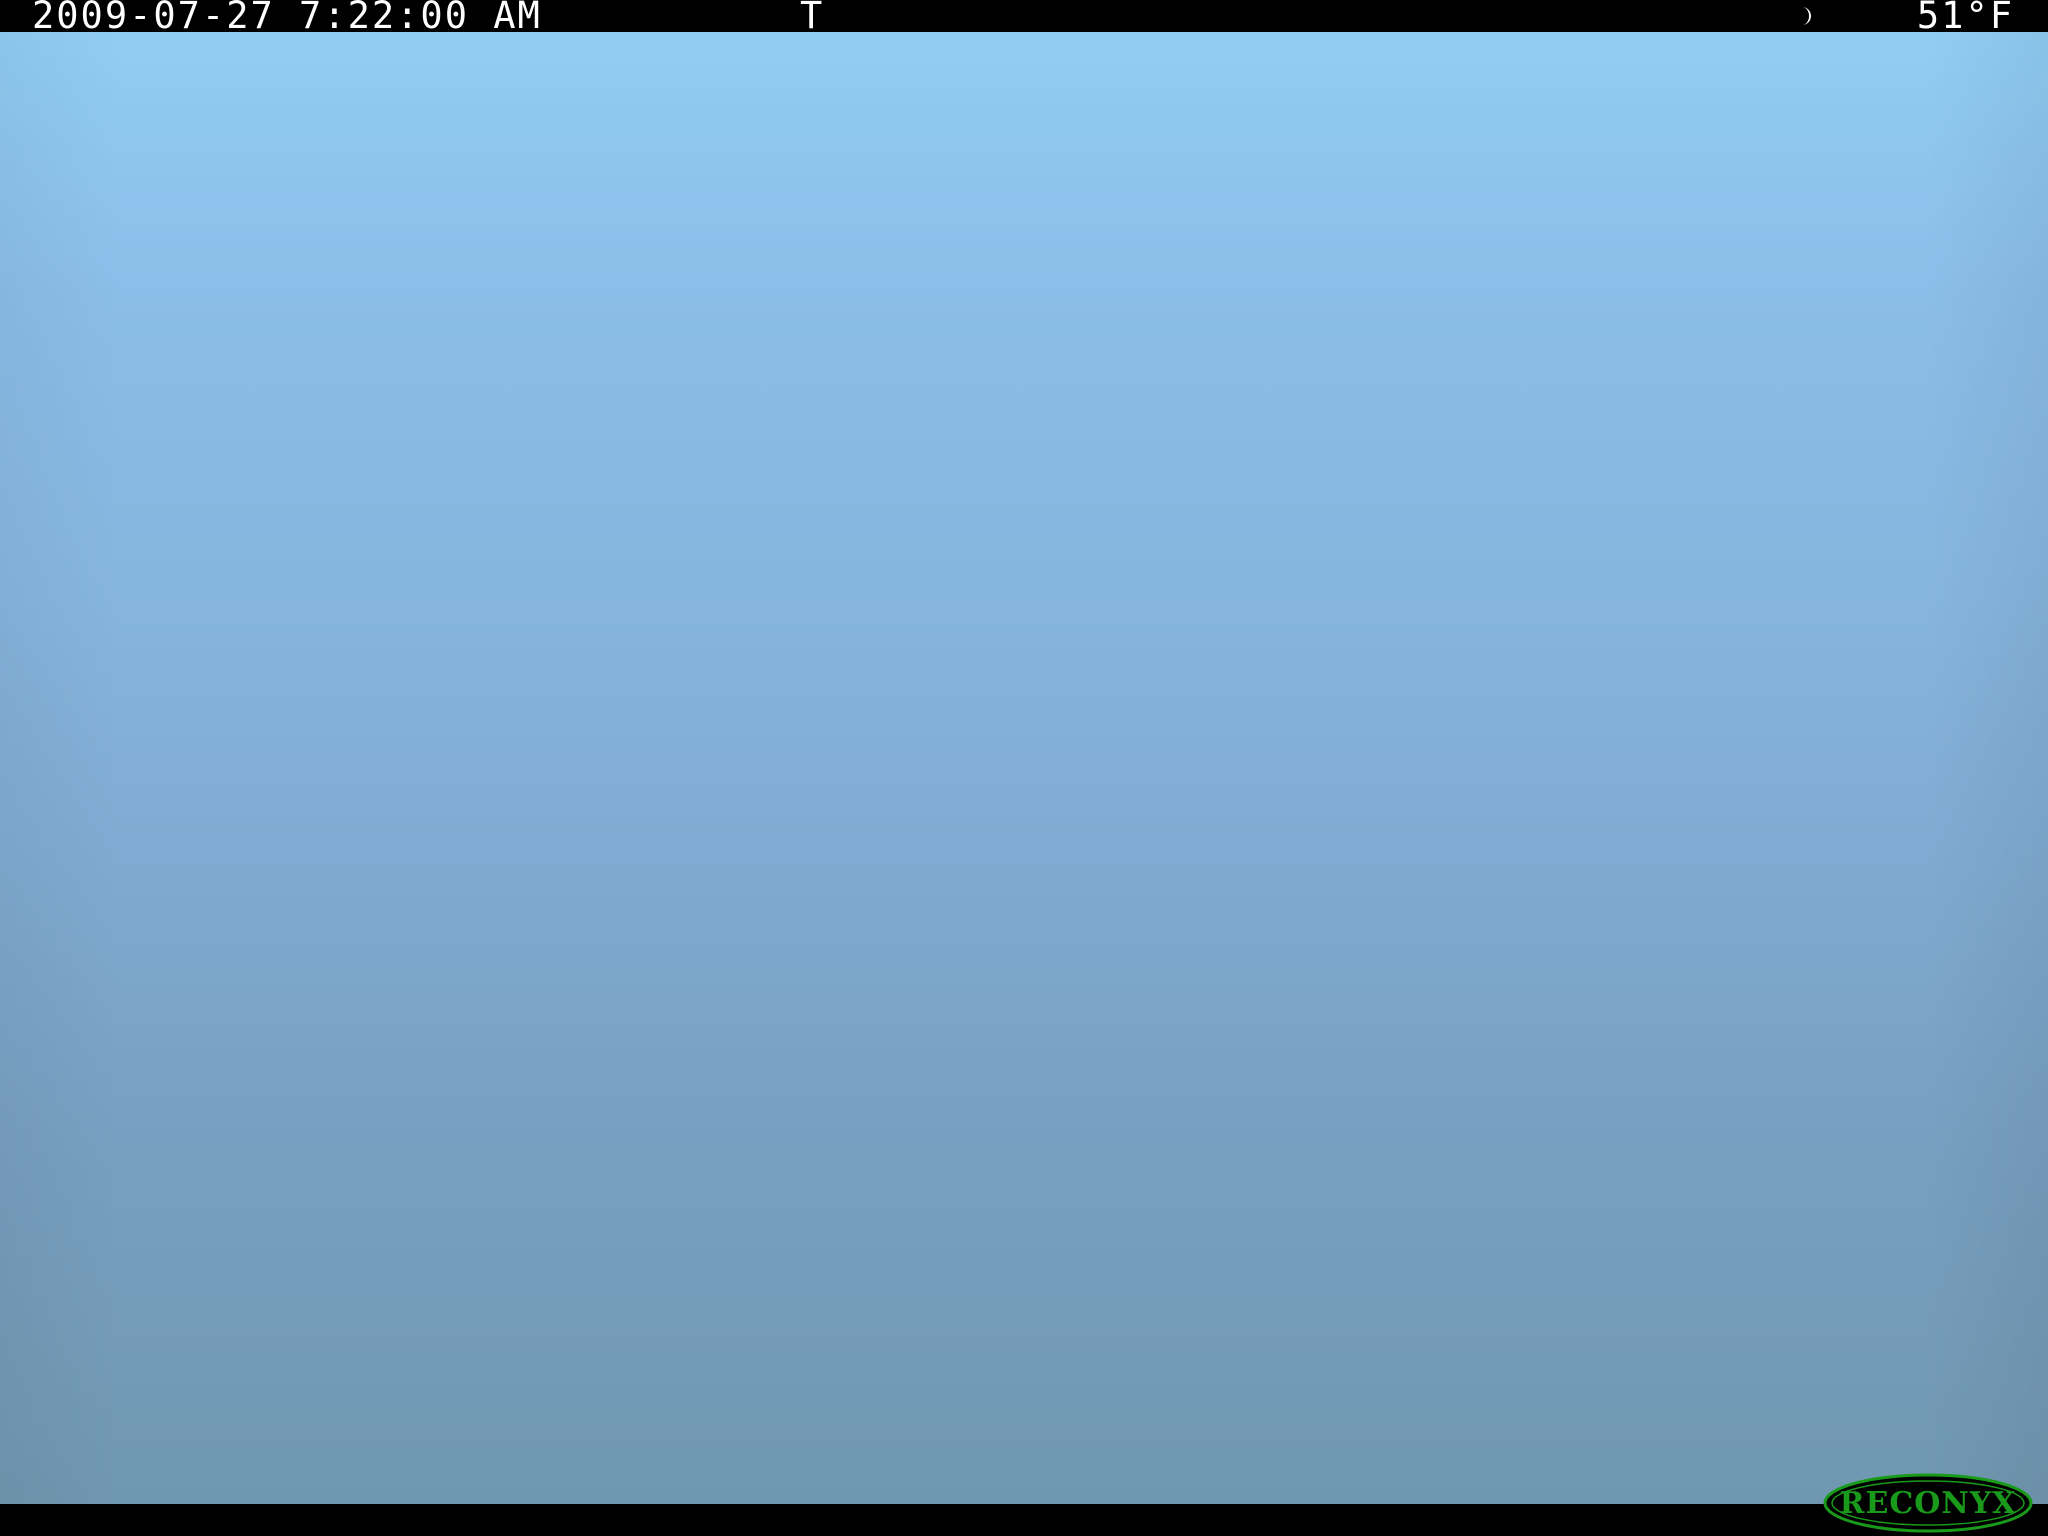 Image resolution: width=2048 pixels, height=1536 pixels. Describe the element at coordinates (287, 16) in the screenshot. I see `timestamp: 2009-07-27 7:22:00 AM` at that location.